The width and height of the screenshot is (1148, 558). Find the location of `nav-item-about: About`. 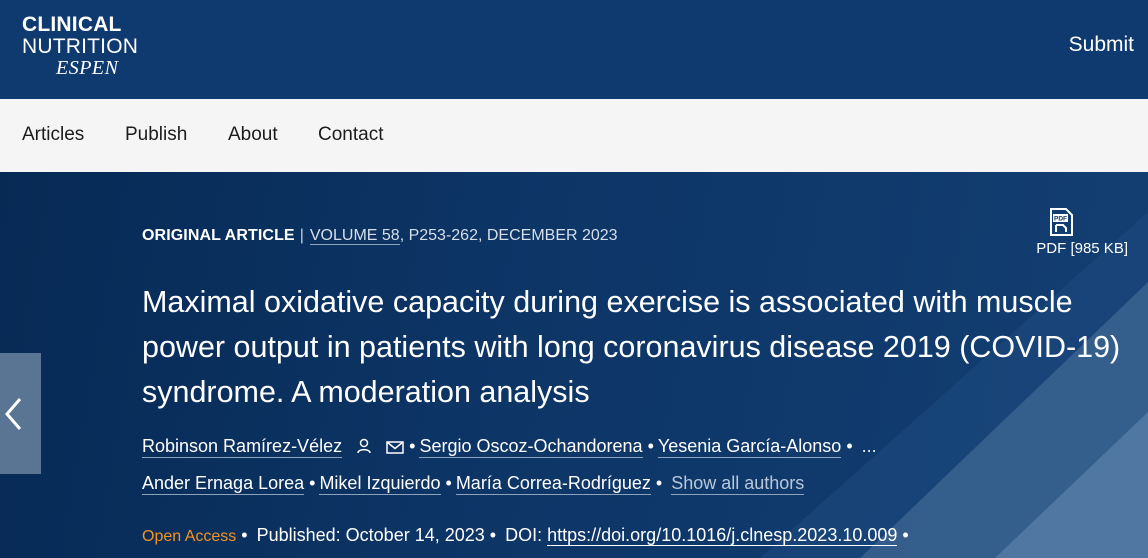

nav-item-about: About is located at coordinates (253, 135).